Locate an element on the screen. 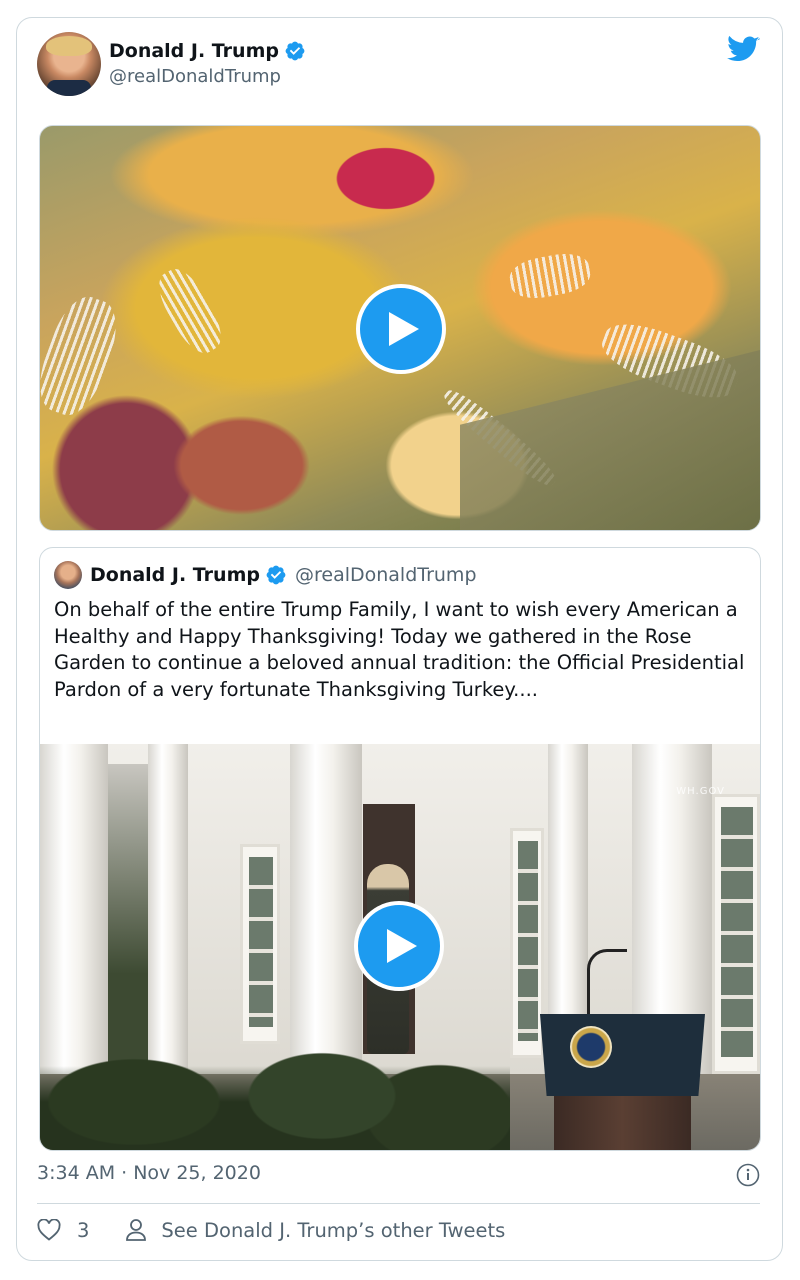  like-count: 3 is located at coordinates (83, 1230).